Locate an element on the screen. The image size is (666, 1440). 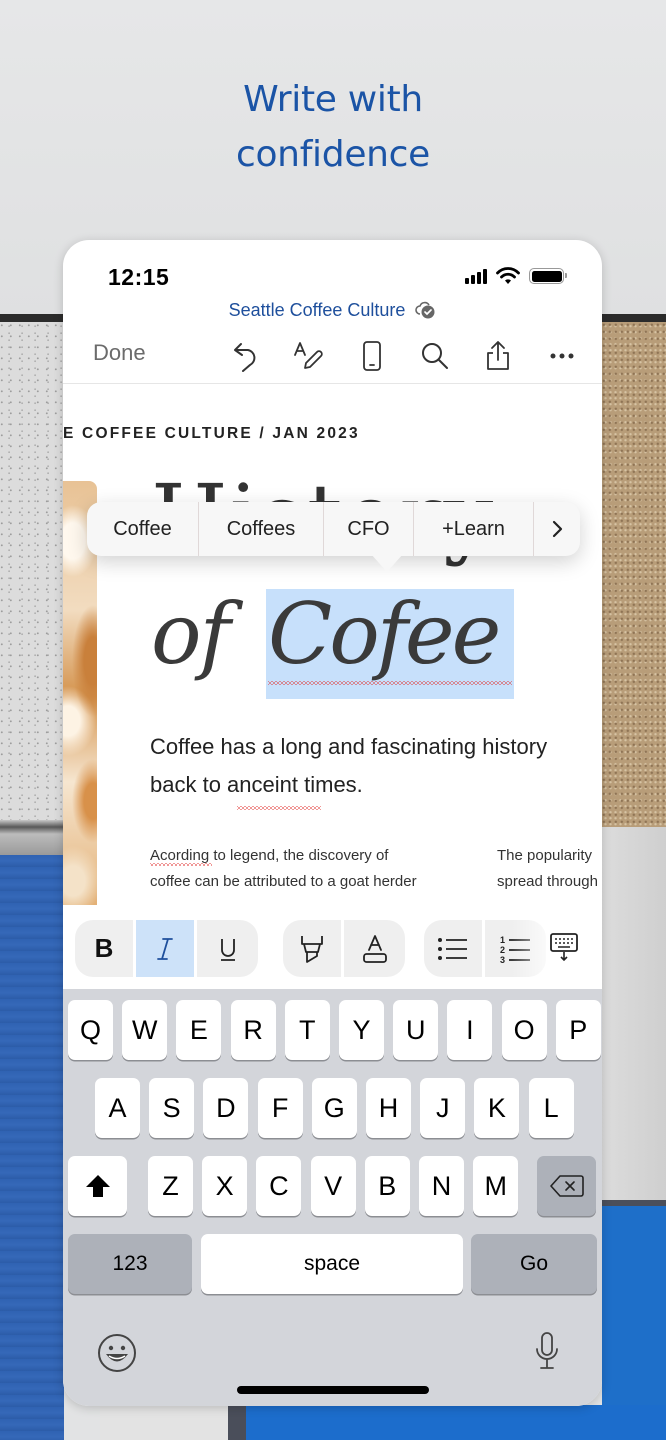
backspace-icon is located at coordinates (566, 1186).